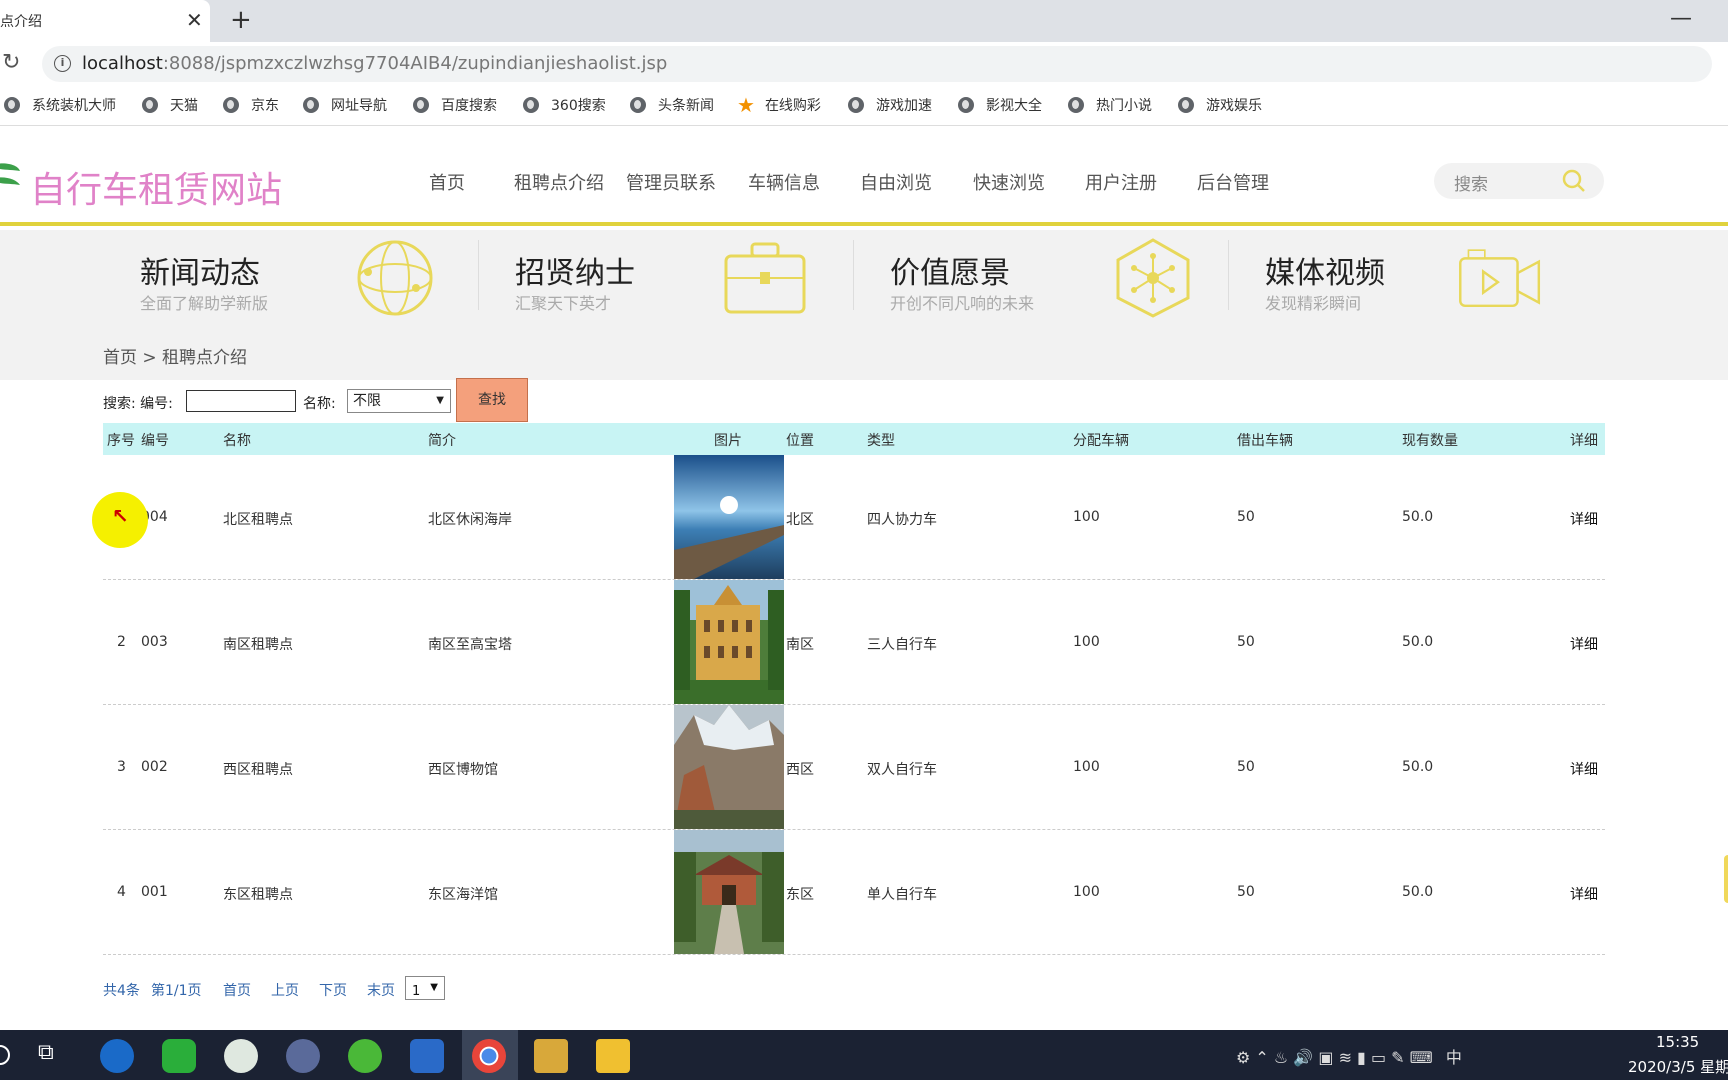  What do you see at coordinates (62, 63) in the screenshot?
I see `info-icon: i` at bounding box center [62, 63].